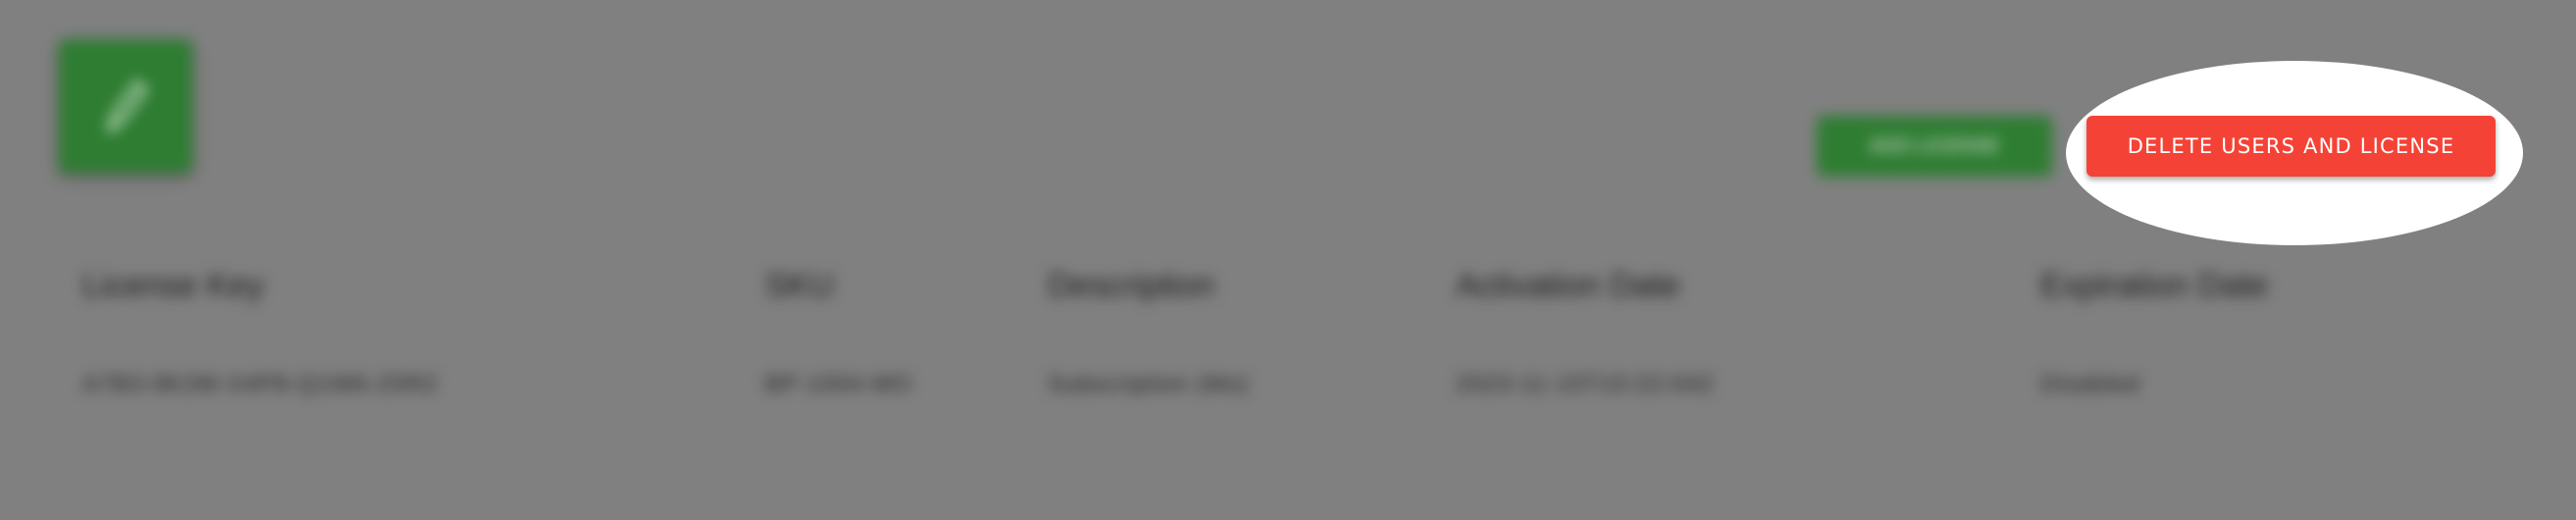 Image resolution: width=2576 pixels, height=520 pixels. Describe the element at coordinates (1131, 285) in the screenshot. I see `column-header-description: Description` at that location.